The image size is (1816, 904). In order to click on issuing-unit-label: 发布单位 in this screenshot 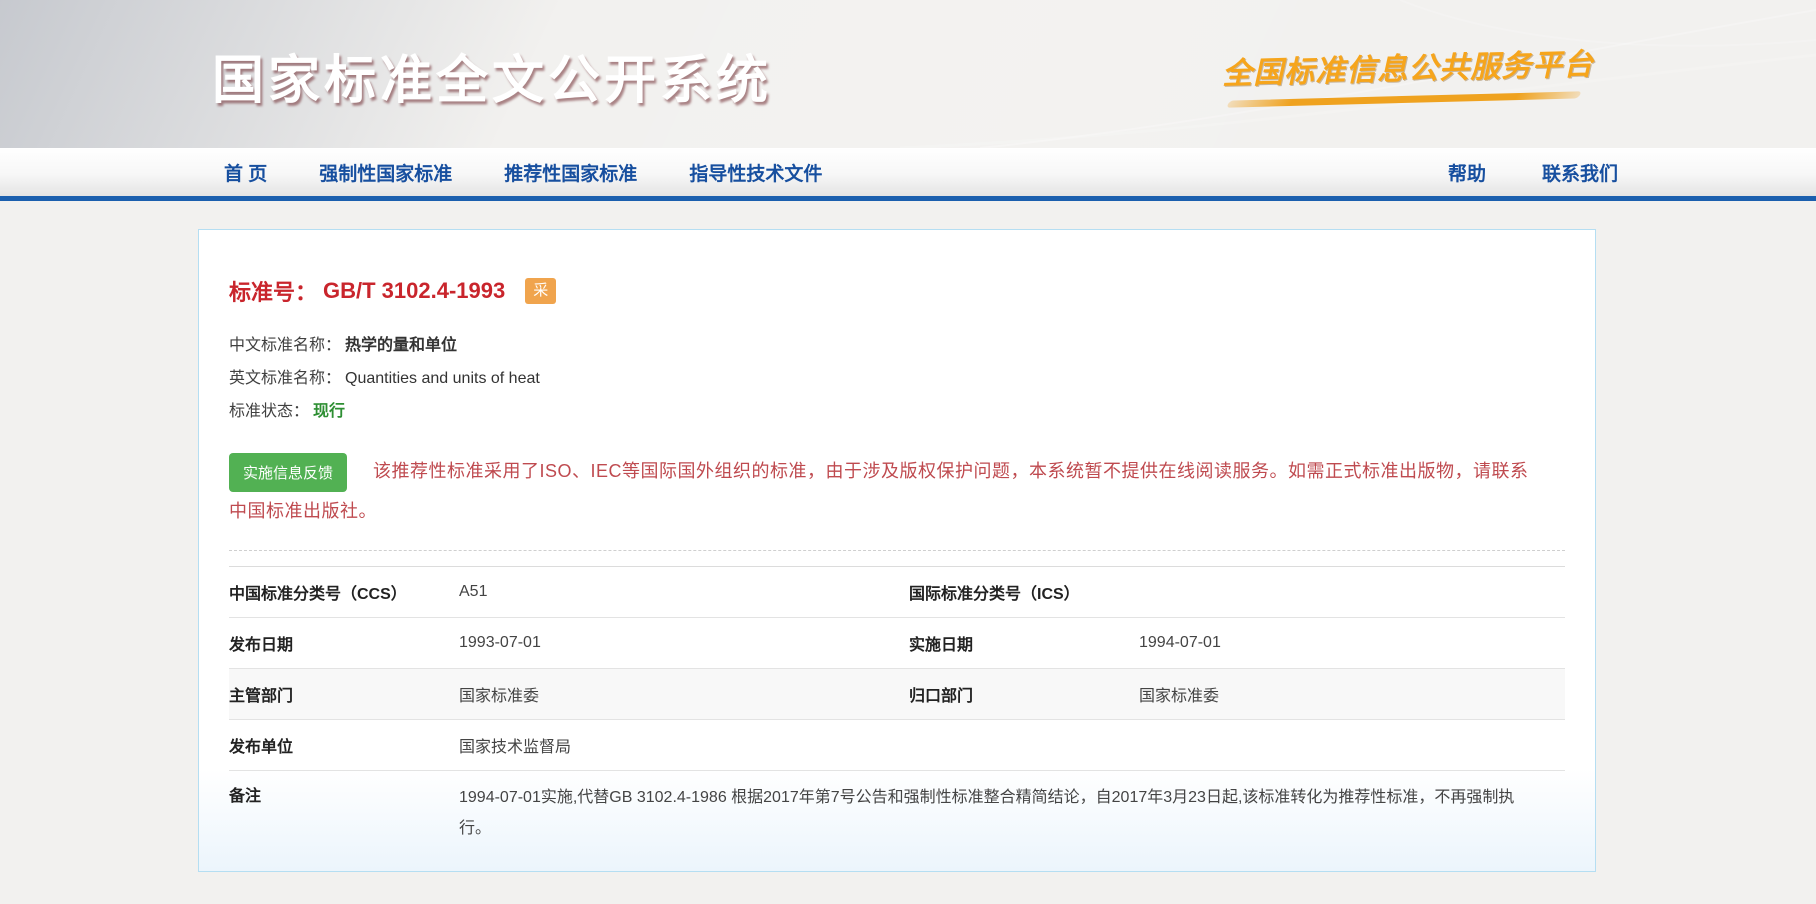, I will do `click(261, 748)`.